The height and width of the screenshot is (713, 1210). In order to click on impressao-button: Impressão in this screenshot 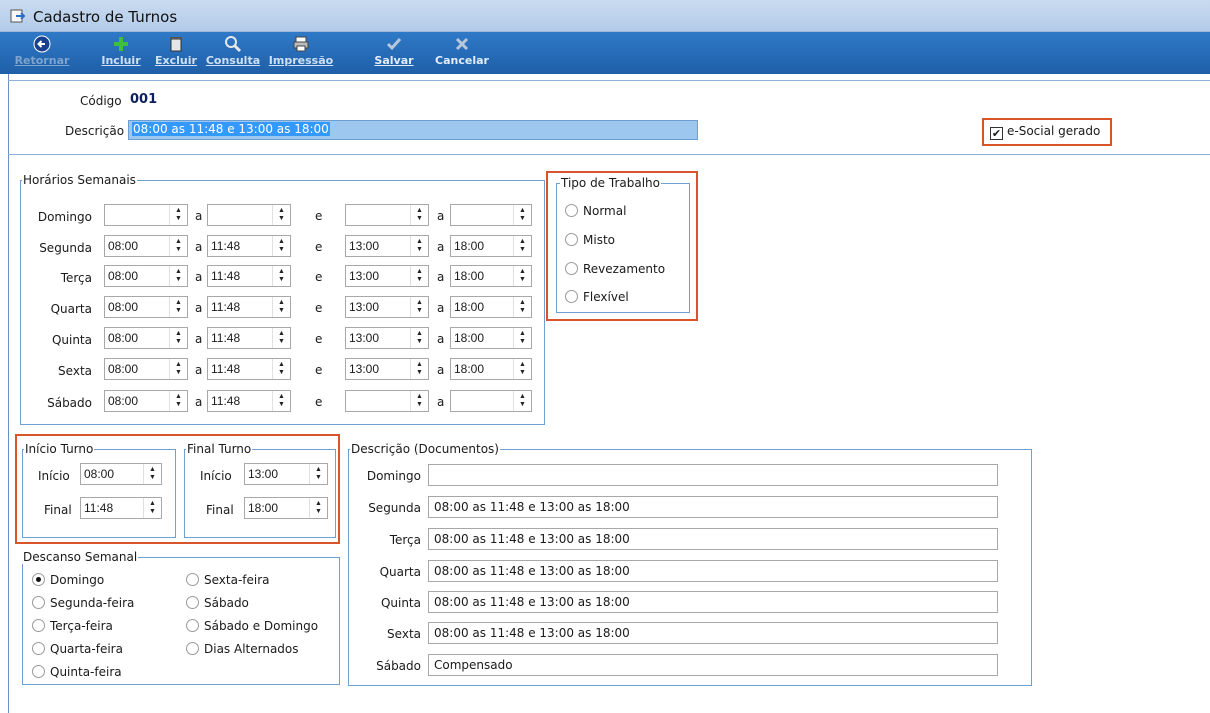, I will do `click(301, 53)`.